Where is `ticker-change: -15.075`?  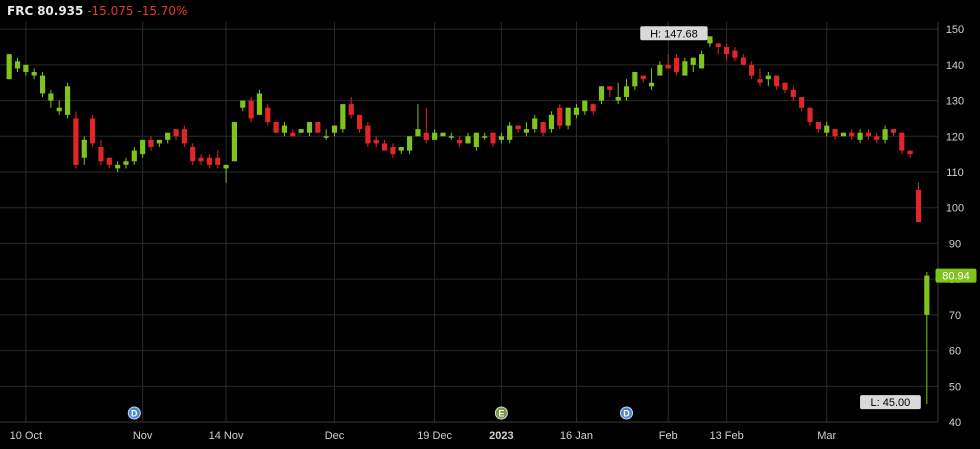
ticker-change: -15.075 is located at coordinates (110, 11).